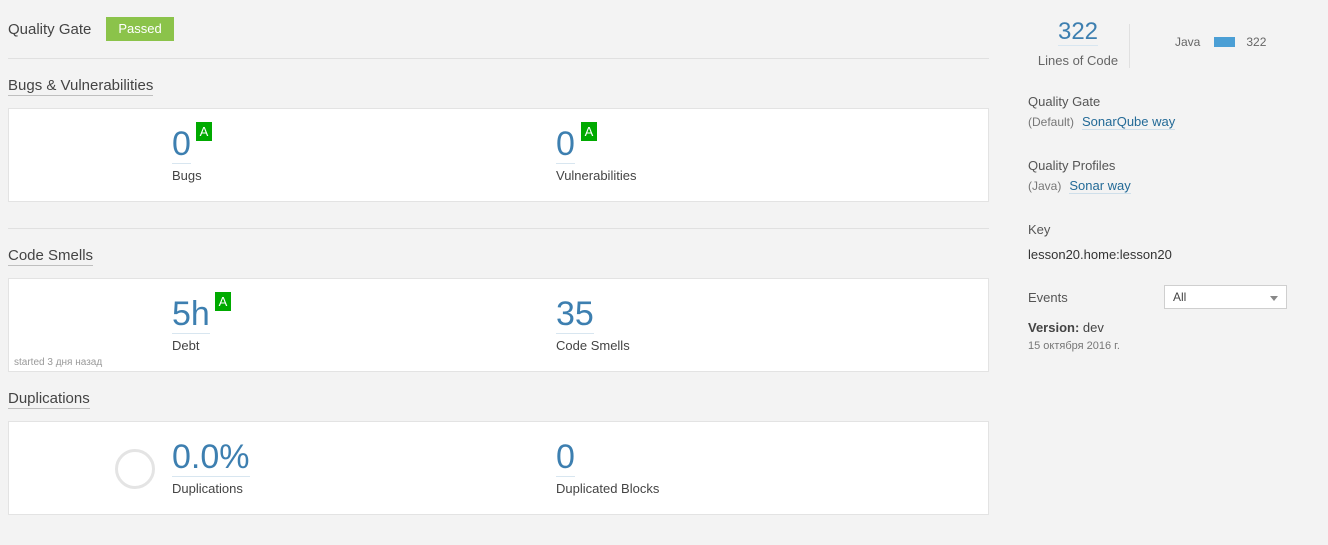 This screenshot has height=545, width=1328. Describe the element at coordinates (1100, 186) in the screenshot. I see `quality-profile-link: Sonar way` at that location.